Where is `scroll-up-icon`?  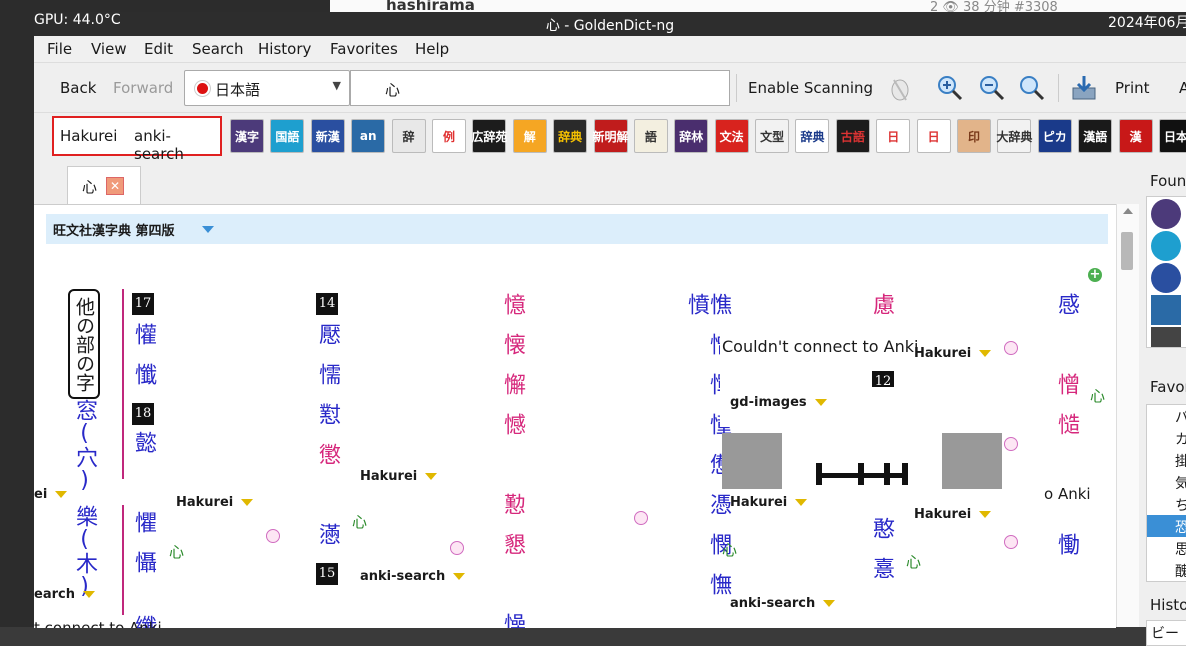
scroll-up-icon is located at coordinates (1128, 211).